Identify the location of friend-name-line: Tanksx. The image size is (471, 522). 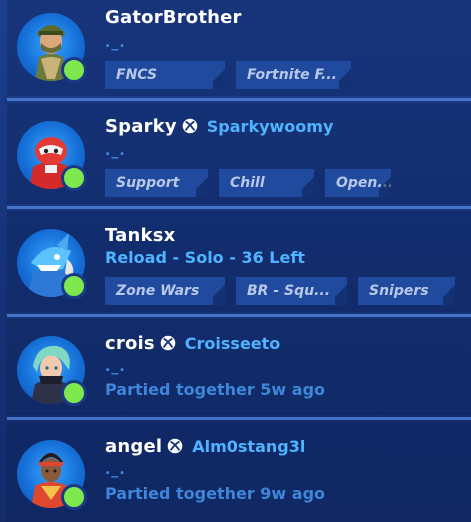
(140, 235).